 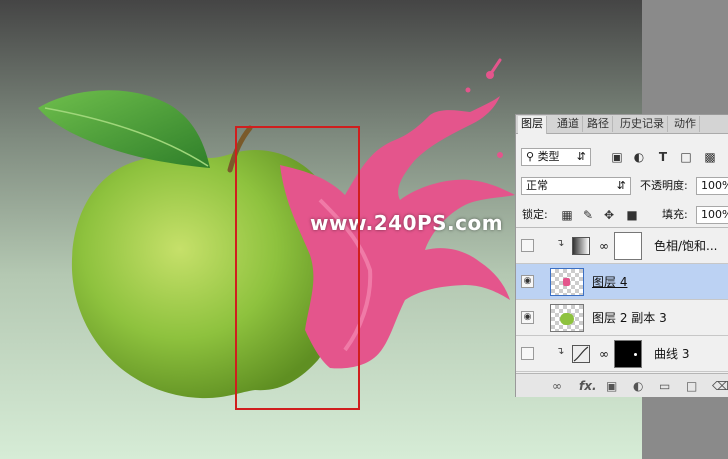 I want to click on curve-line, so click(x=581, y=354).